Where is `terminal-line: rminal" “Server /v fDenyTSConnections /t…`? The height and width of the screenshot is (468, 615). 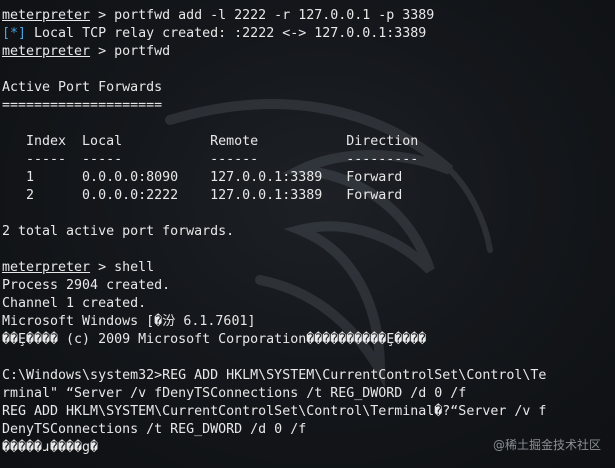
terminal-line: rminal" “Server /v fDenyTSConnections /t… is located at coordinates (274, 394).